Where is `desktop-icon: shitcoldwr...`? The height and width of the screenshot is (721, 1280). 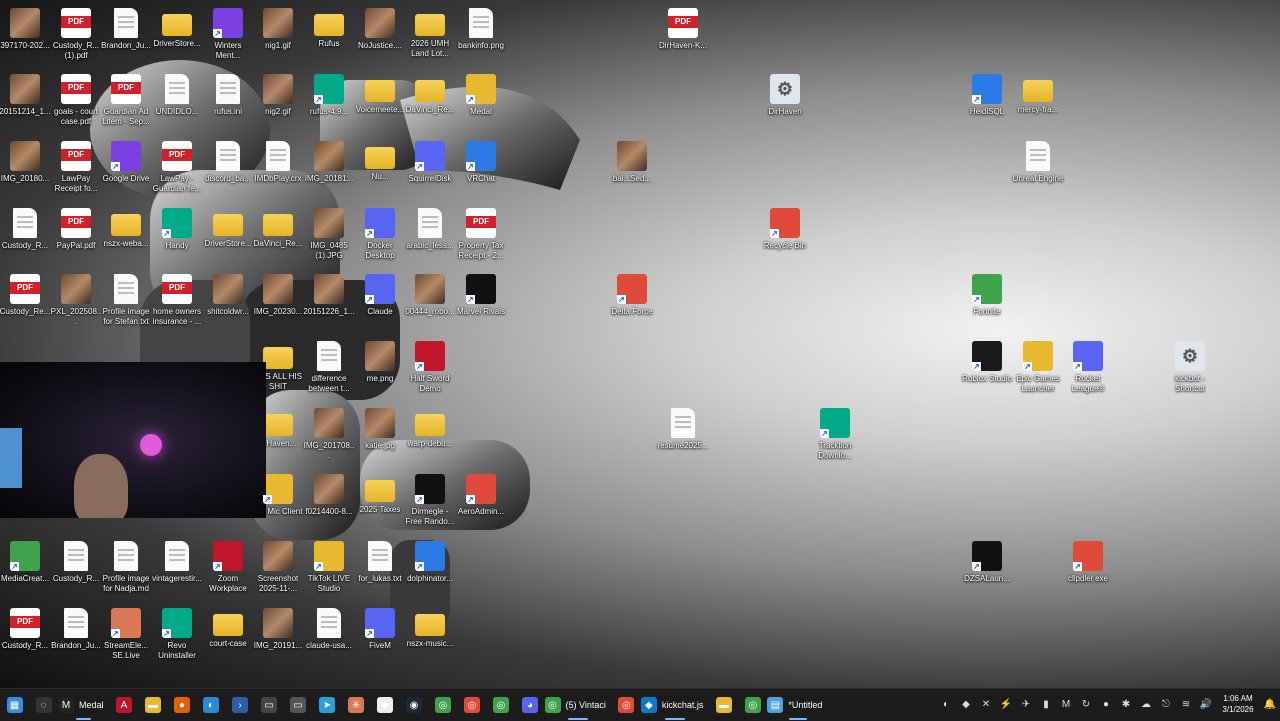 desktop-icon: shitcoldwr... is located at coordinates (228, 304).